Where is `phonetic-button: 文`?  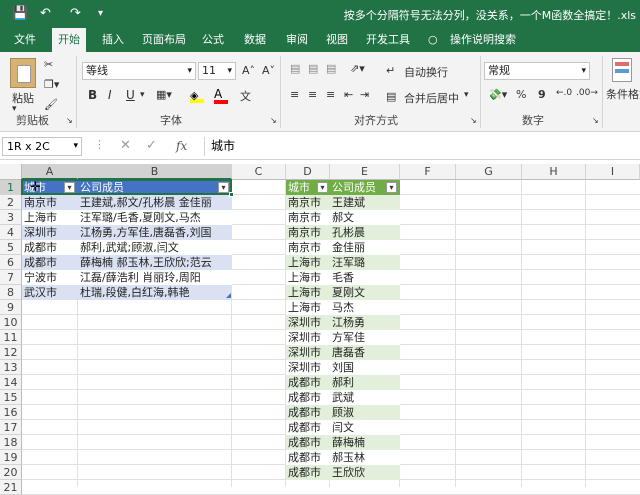 phonetic-button: 文 is located at coordinates (245, 96).